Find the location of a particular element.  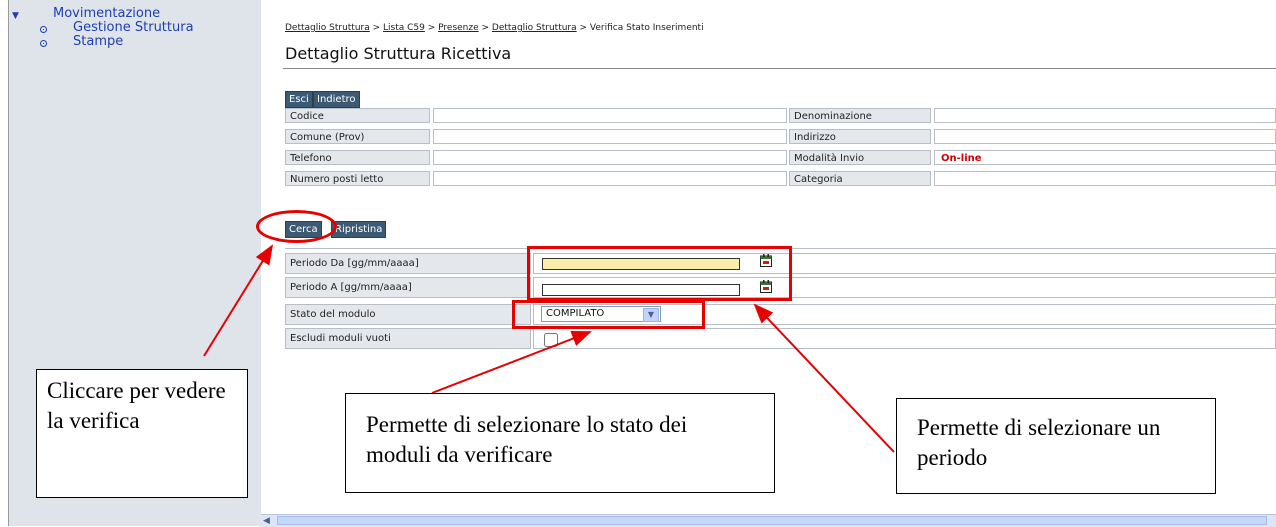

note-period: Permette di selezionare un periodo is located at coordinates (1056, 446).